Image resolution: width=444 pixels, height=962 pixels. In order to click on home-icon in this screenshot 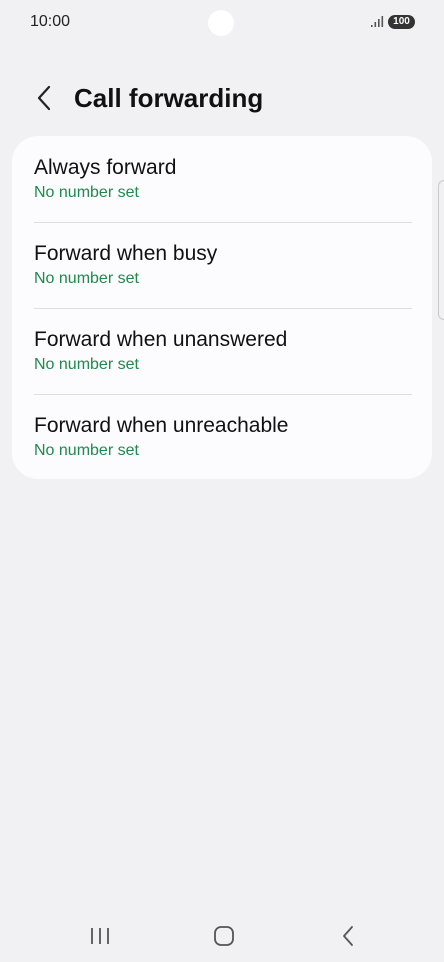, I will do `click(224, 936)`.